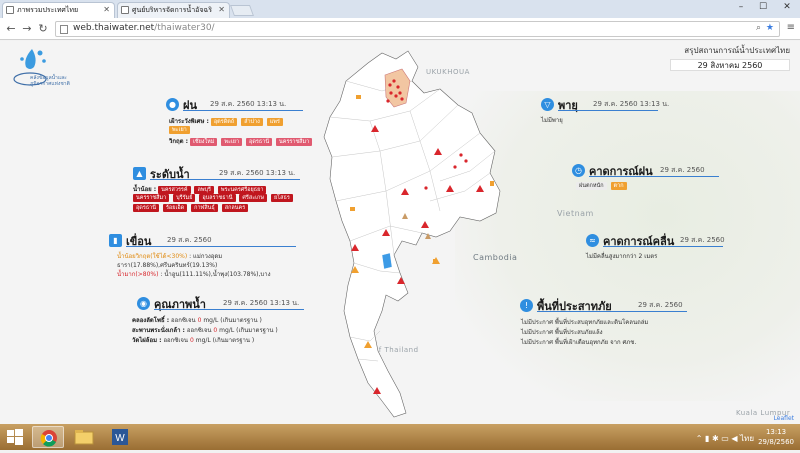 The width and height of the screenshot is (800, 453). What do you see at coordinates (115, 240) in the screenshot?
I see `dam-icon: ▮` at bounding box center [115, 240].